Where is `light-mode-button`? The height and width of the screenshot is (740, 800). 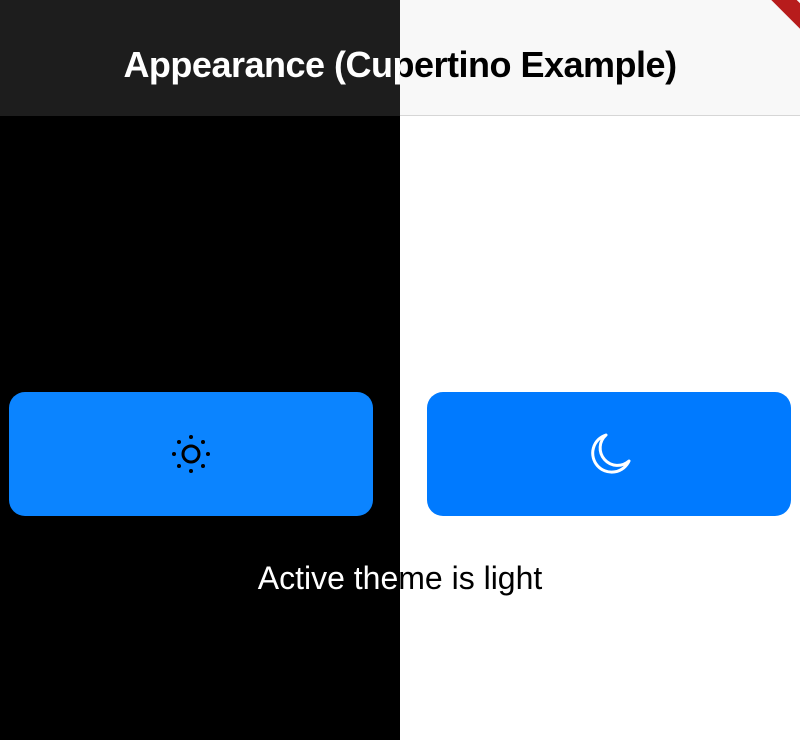
light-mode-button is located at coordinates (191, 454).